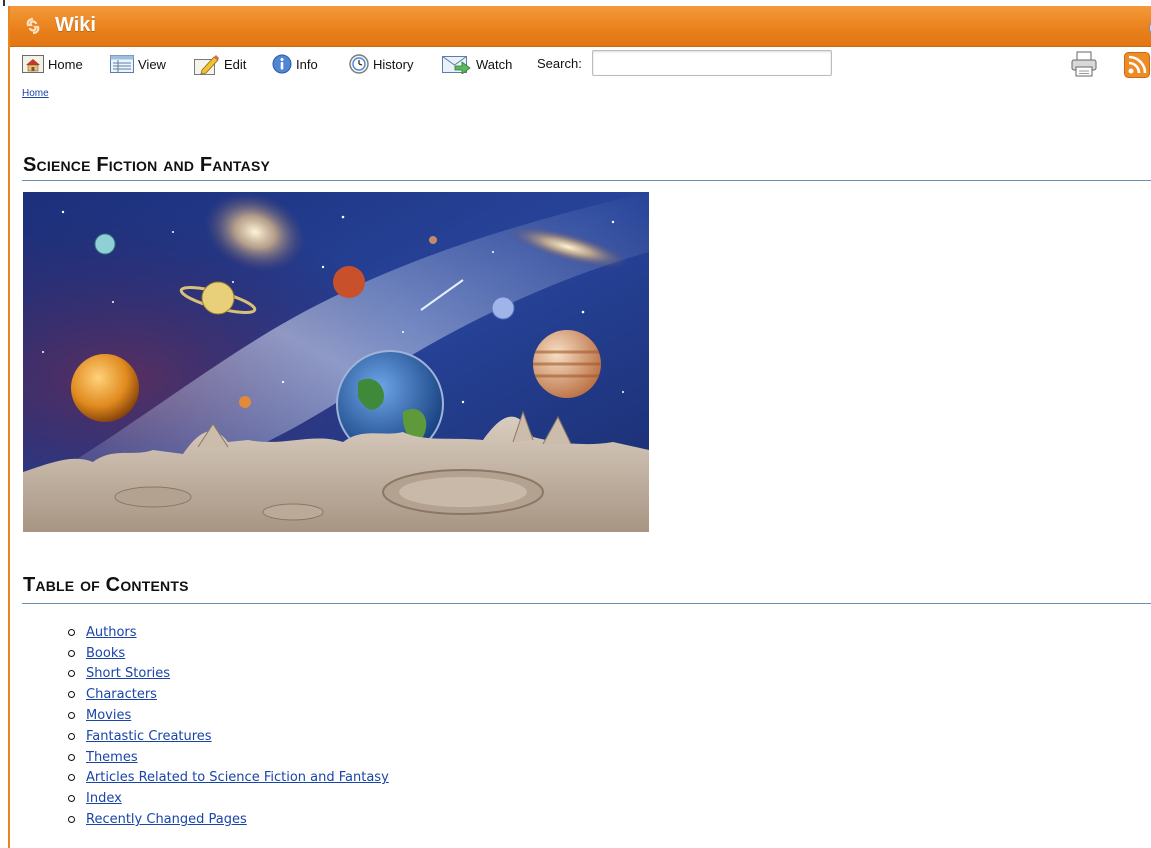 The height and width of the screenshot is (848, 1151). What do you see at coordinates (166, 819) in the screenshot?
I see `toc-link-recently-changed: Recently Changed Pages` at bounding box center [166, 819].